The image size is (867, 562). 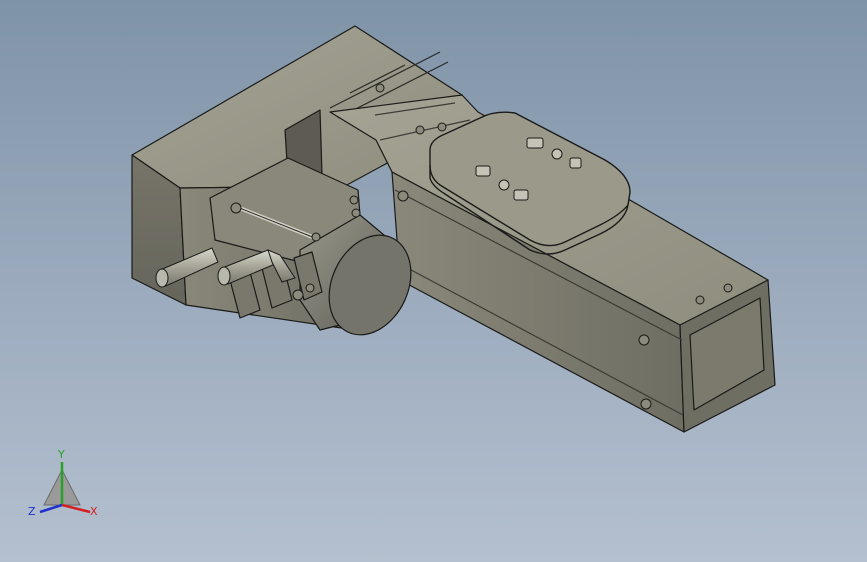 What do you see at coordinates (63, 483) in the screenshot?
I see `orientation-triad: Y X Z` at bounding box center [63, 483].